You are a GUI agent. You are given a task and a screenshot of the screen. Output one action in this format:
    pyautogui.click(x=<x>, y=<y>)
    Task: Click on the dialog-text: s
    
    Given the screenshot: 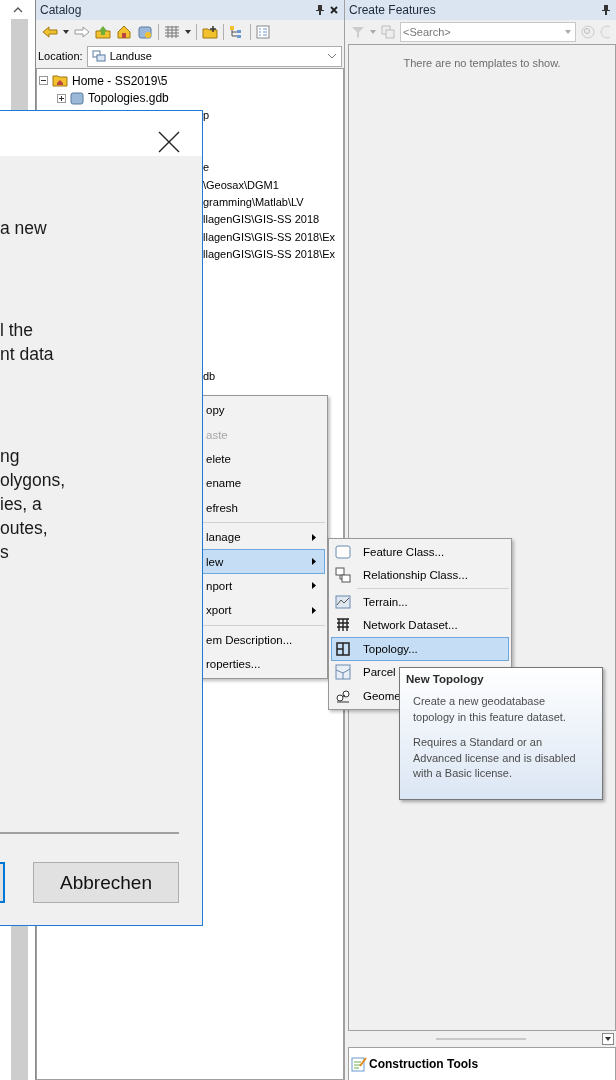 What is the action you would take?
    pyautogui.click(x=5, y=552)
    